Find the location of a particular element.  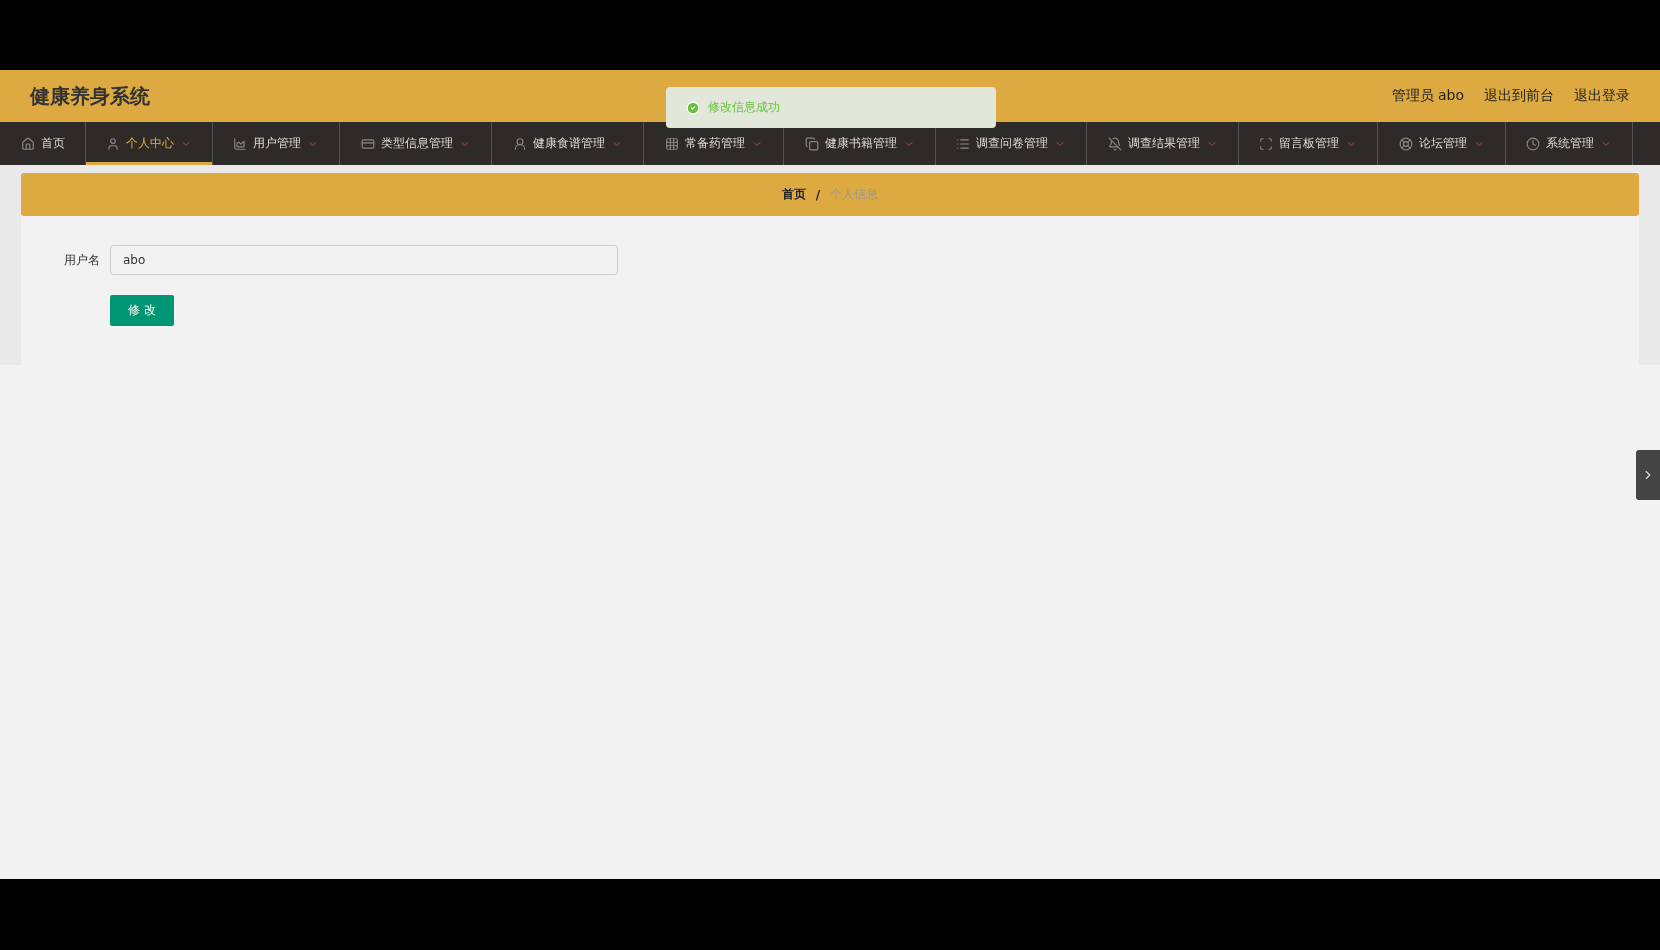

breadcrumb-current: 个人信息 is located at coordinates (854, 194).